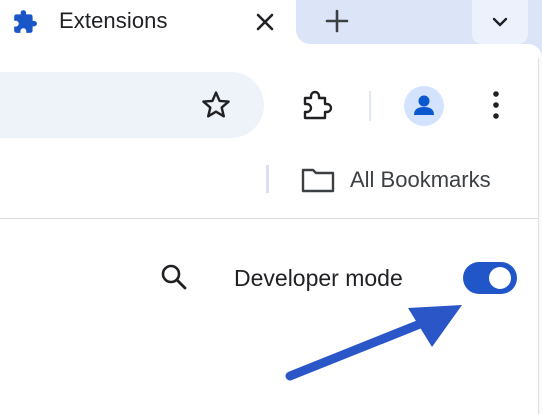  I want to click on window-right-edge, so click(540, 236).